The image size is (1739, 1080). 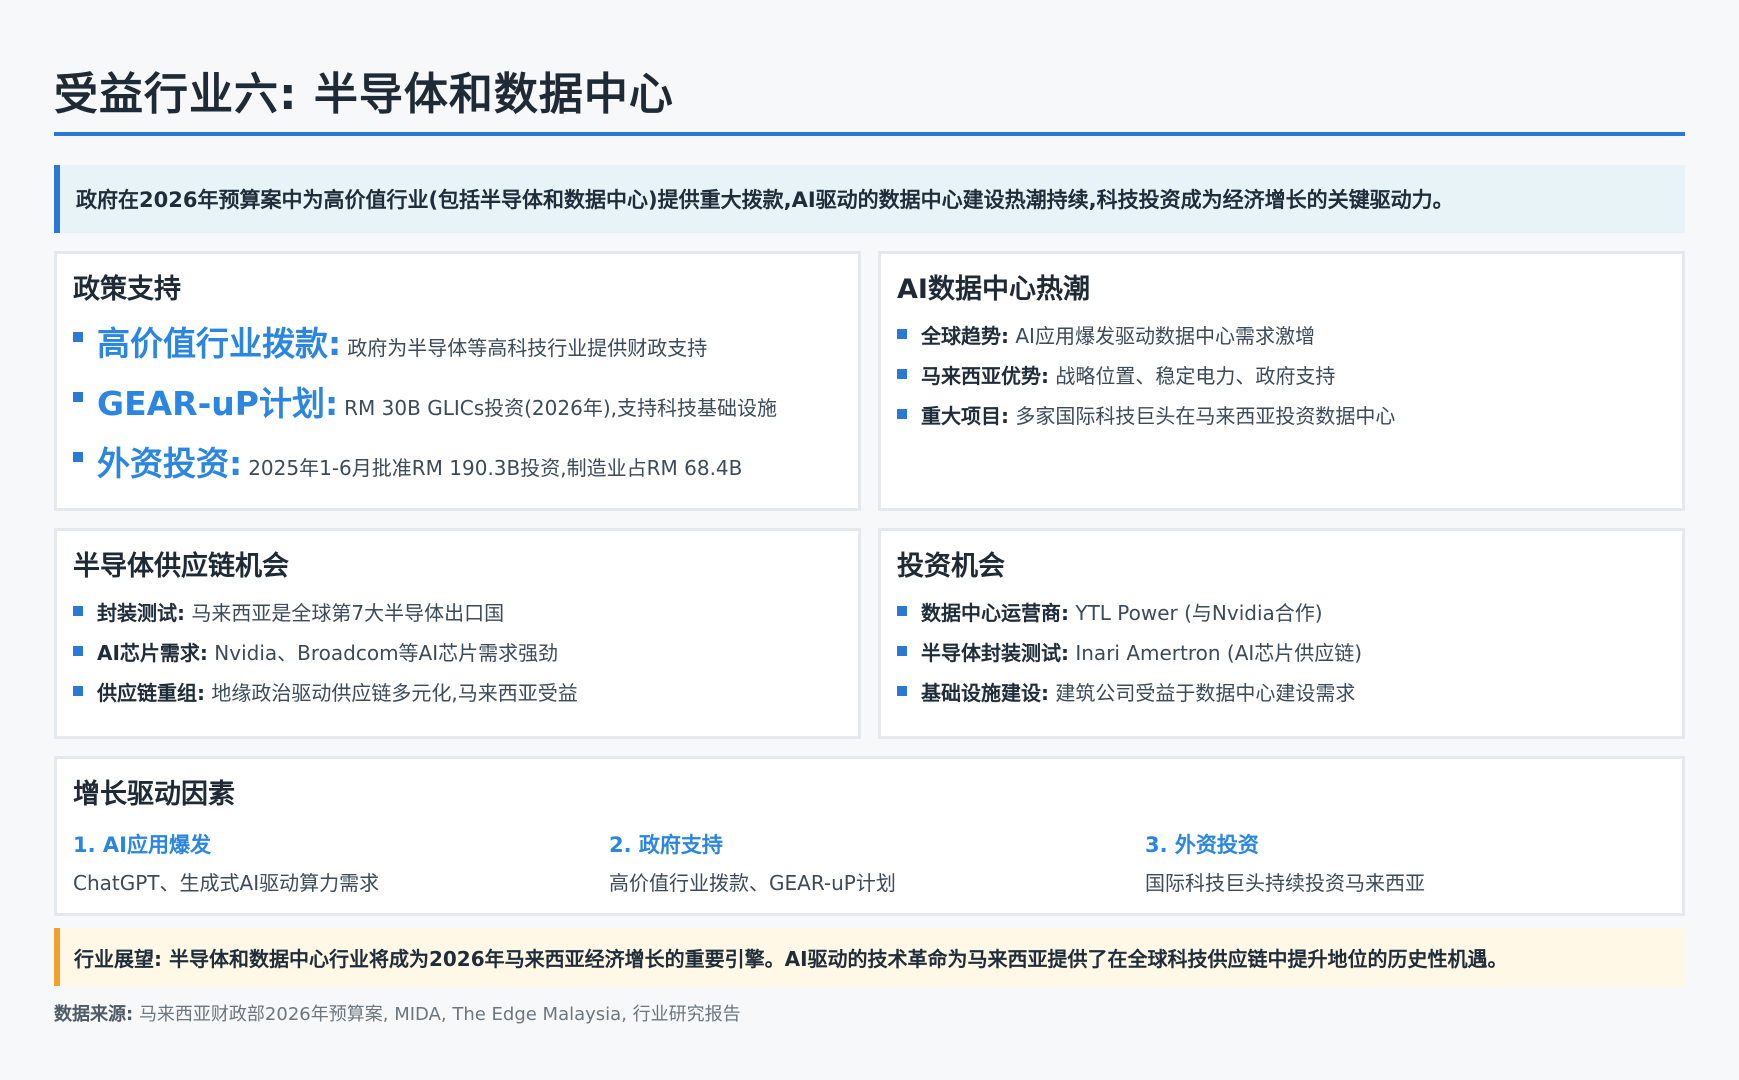 I want to click on item-text: YTL Power (与Nvidia合作), so click(x=1199, y=613).